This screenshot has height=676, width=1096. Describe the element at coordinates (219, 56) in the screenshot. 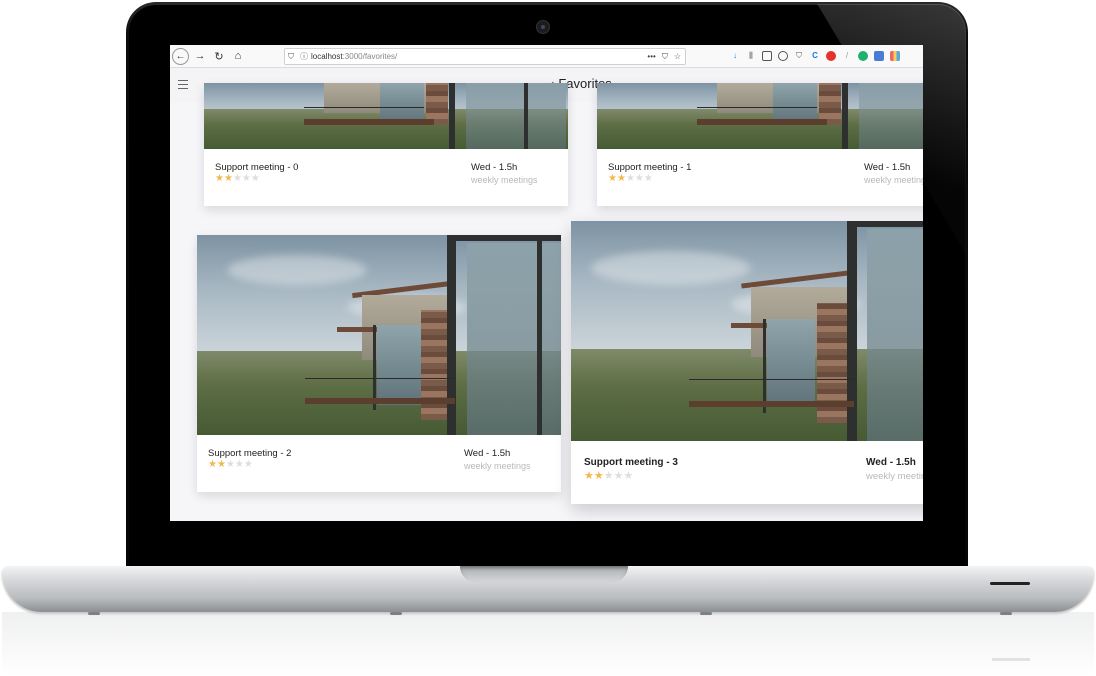

I see `reload-icon: ↻` at that location.